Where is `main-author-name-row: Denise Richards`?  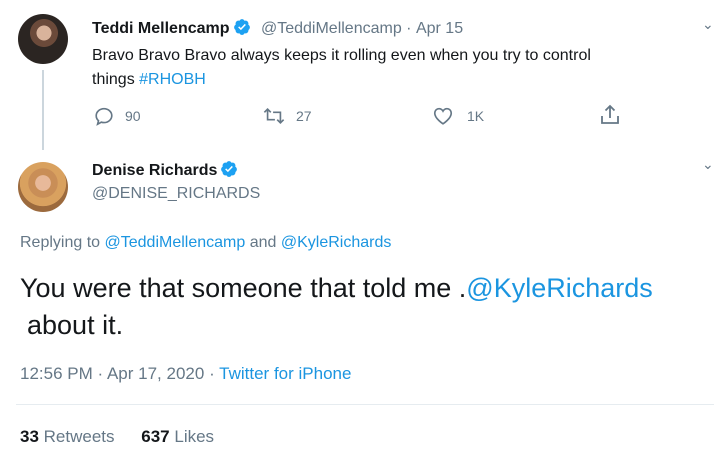 main-author-name-row: Denise Richards is located at coordinates (165, 170).